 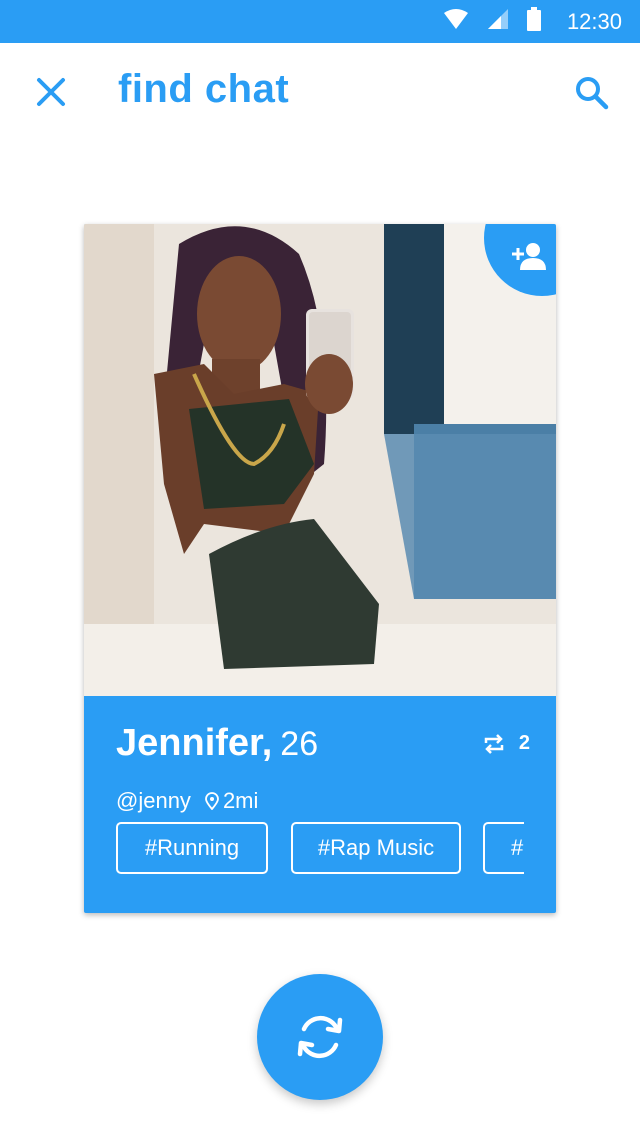 What do you see at coordinates (456, 21) in the screenshot?
I see `wifi-icon` at bounding box center [456, 21].